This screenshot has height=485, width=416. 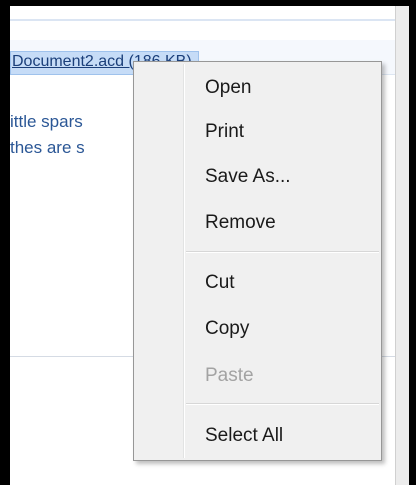 What do you see at coordinates (257, 88) in the screenshot?
I see `menu-item-open: Open` at bounding box center [257, 88].